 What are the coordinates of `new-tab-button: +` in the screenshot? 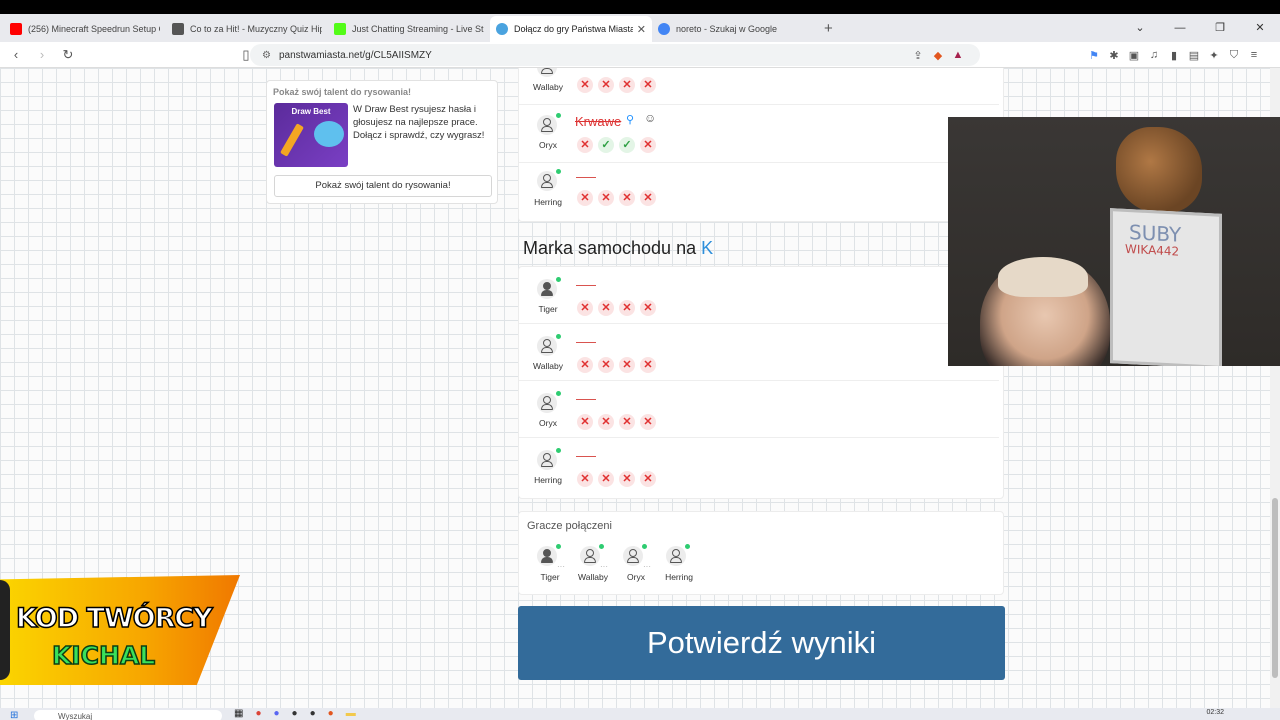 It's located at (828, 28).